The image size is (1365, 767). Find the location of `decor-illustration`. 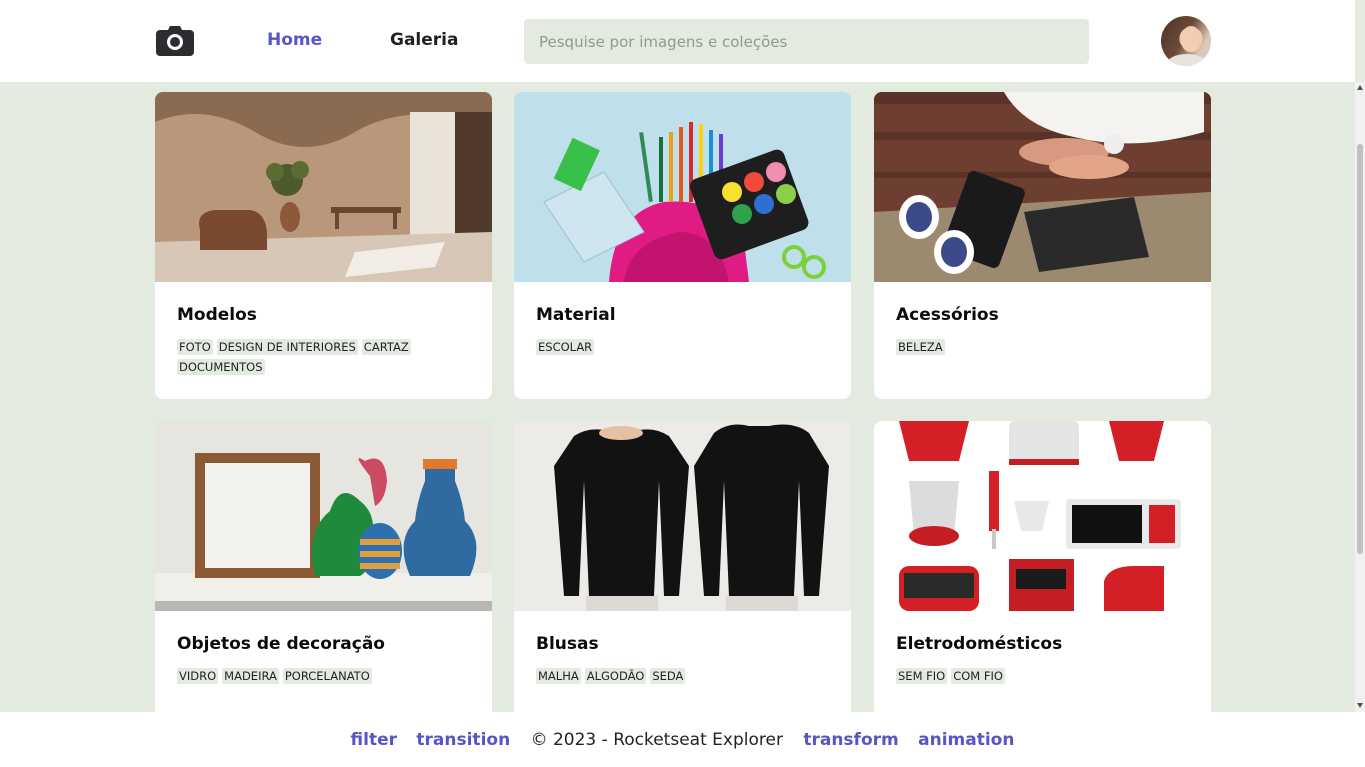

decor-illustration is located at coordinates (323, 516).